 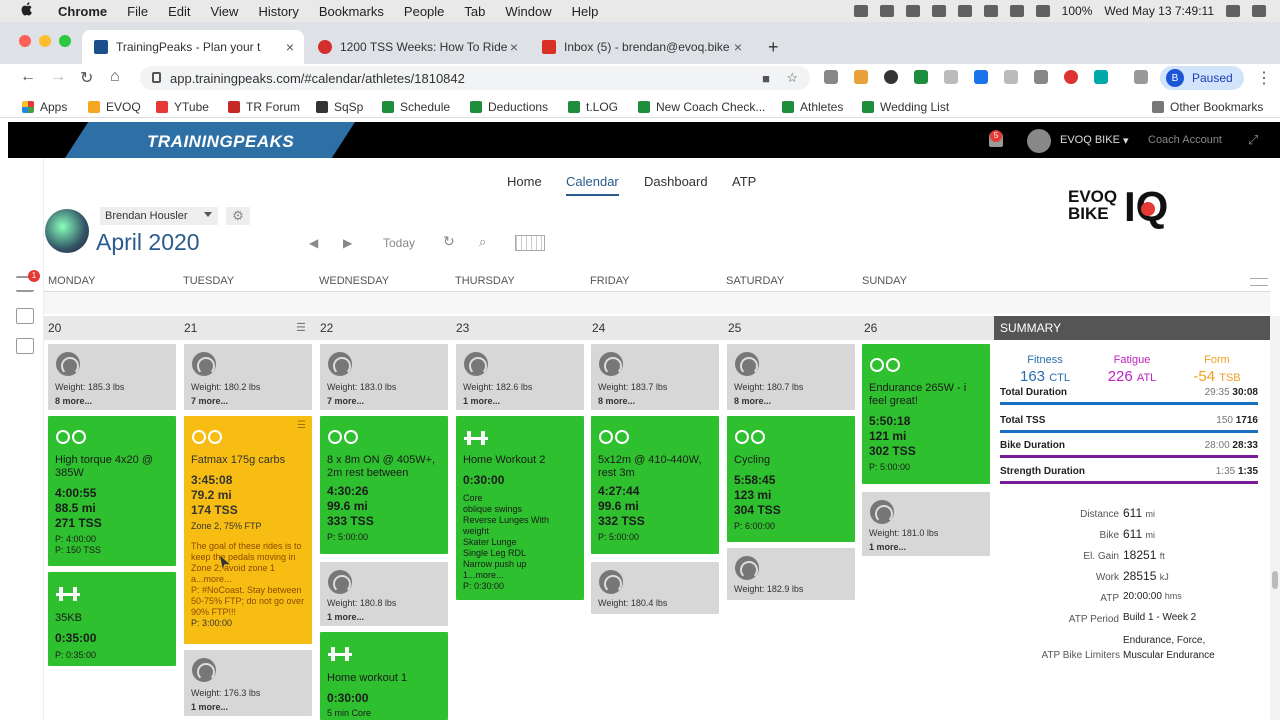 I want to click on camera-icon: ■, so click(x=766, y=78).